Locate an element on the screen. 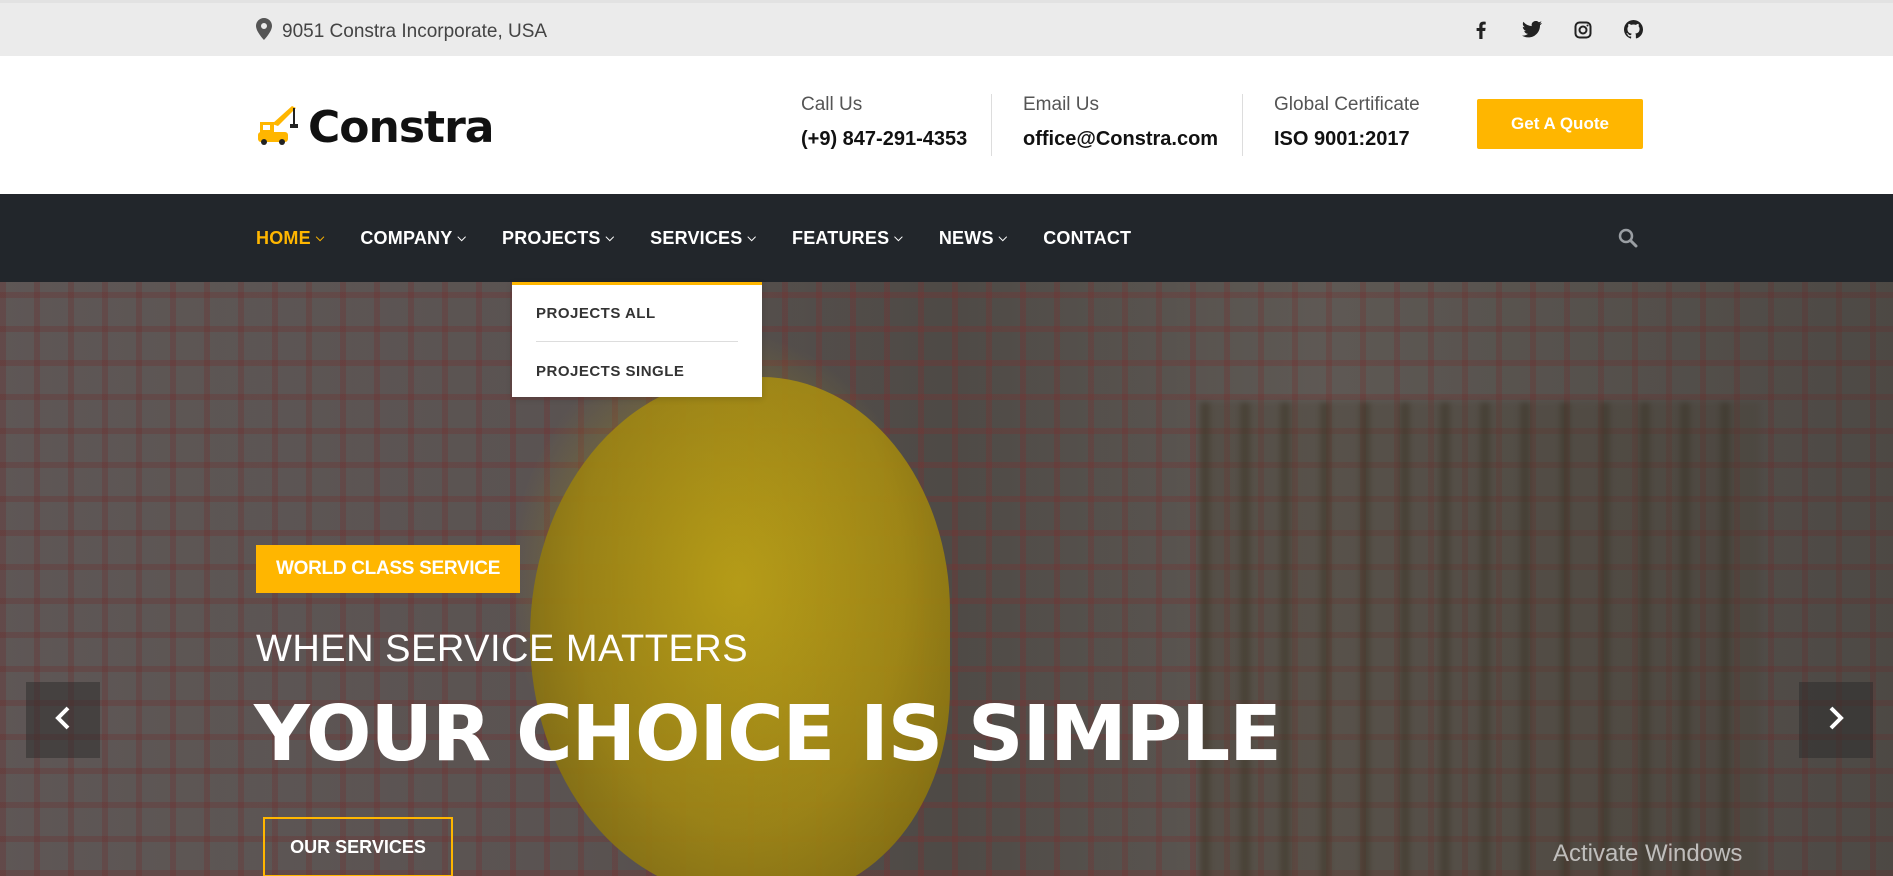 This screenshot has width=1893, height=876. chevron-right-icon is located at coordinates (1836, 720).